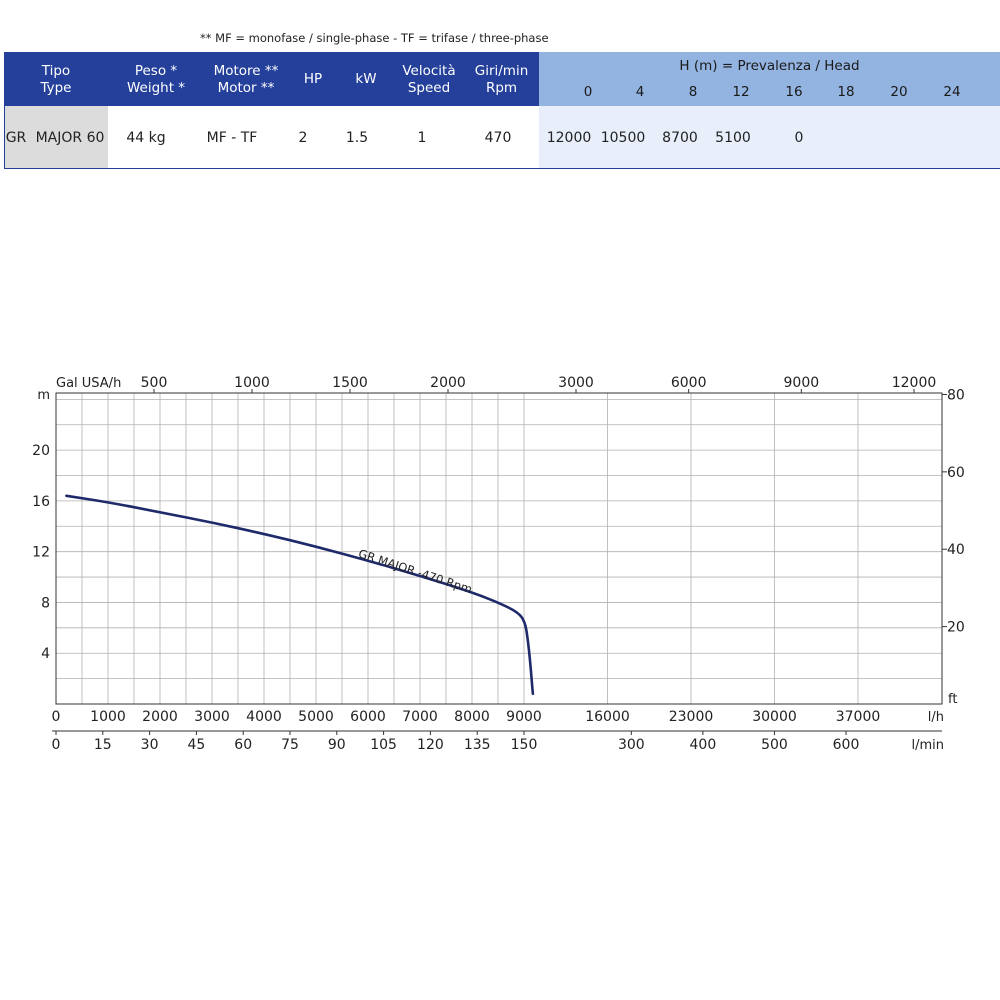 The width and height of the screenshot is (1000, 1000). What do you see at coordinates (952, 699) in the screenshot?
I see `y-right-unit: ft` at bounding box center [952, 699].